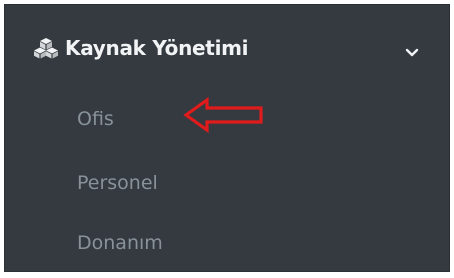  I want to click on menu-group-label: Kaynak Yönetimi, so click(157, 48).